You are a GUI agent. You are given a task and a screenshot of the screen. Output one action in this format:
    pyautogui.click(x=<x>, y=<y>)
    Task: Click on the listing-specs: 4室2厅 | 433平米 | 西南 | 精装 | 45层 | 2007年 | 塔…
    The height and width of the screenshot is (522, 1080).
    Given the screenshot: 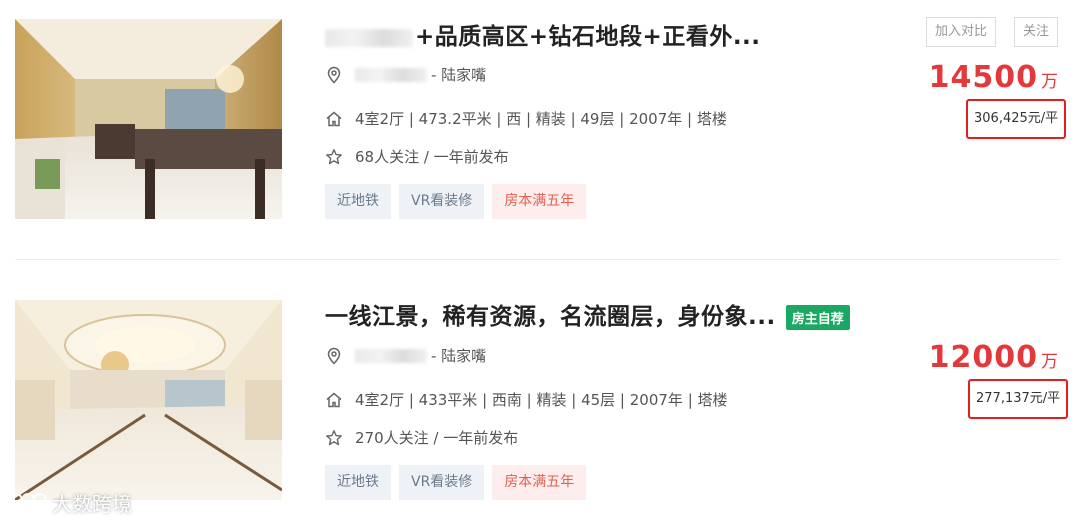 What is the action you would take?
    pyautogui.click(x=541, y=400)
    